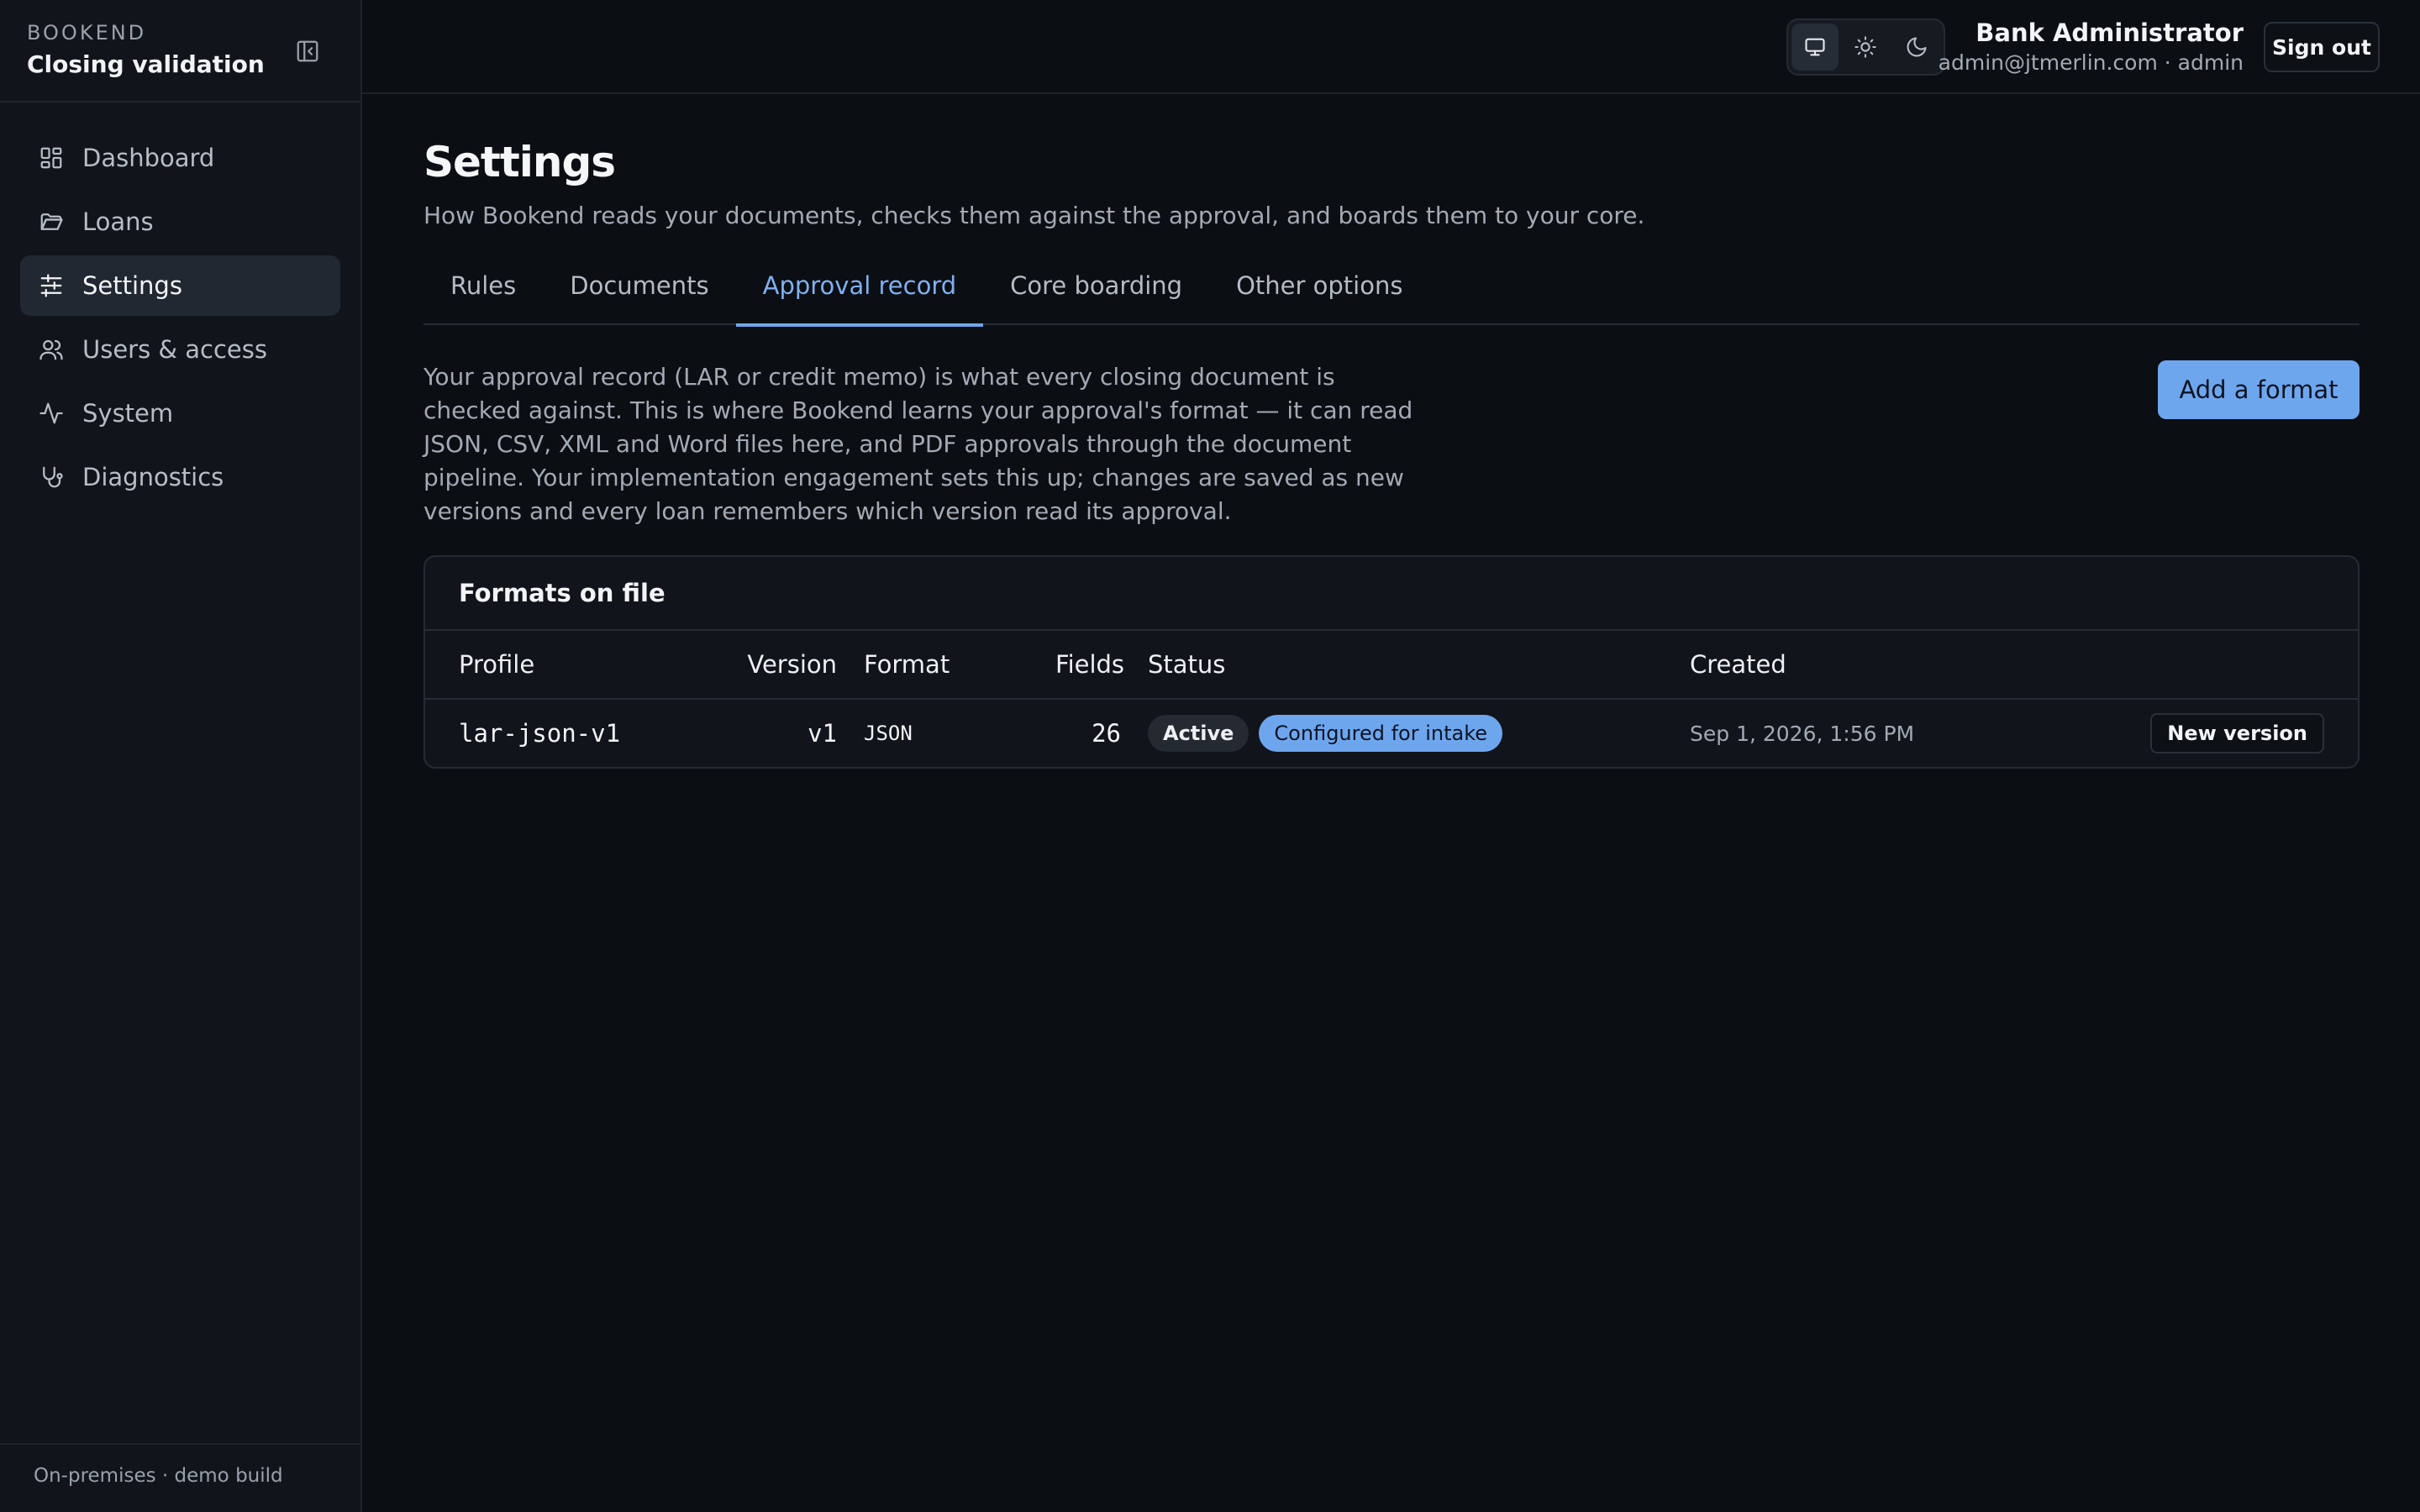 The height and width of the screenshot is (1512, 2420). I want to click on sign-out-button: Sign out, so click(2322, 47).